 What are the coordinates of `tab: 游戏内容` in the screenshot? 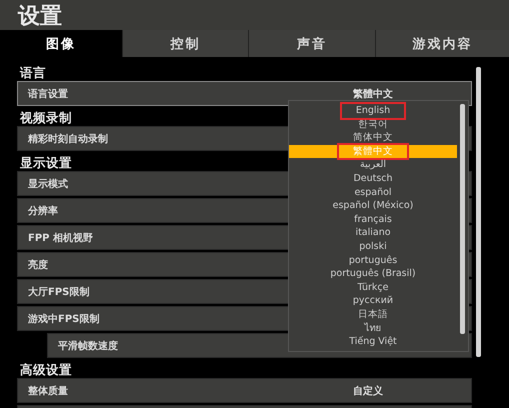 It's located at (442, 43).